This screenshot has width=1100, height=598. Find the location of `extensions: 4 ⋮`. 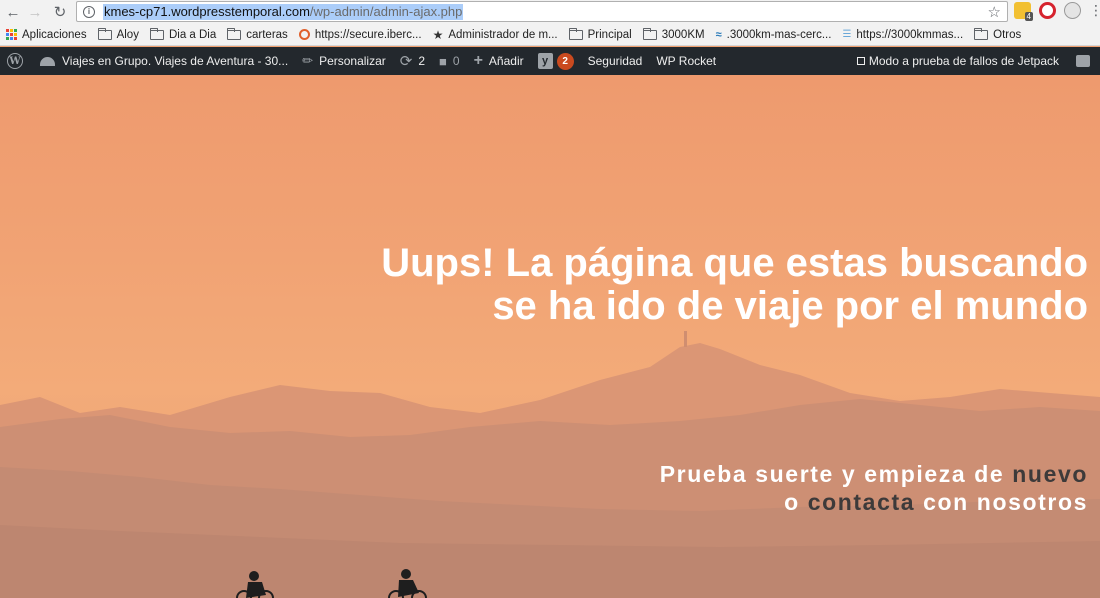

extensions: 4 ⋮ is located at coordinates (1057, 11).